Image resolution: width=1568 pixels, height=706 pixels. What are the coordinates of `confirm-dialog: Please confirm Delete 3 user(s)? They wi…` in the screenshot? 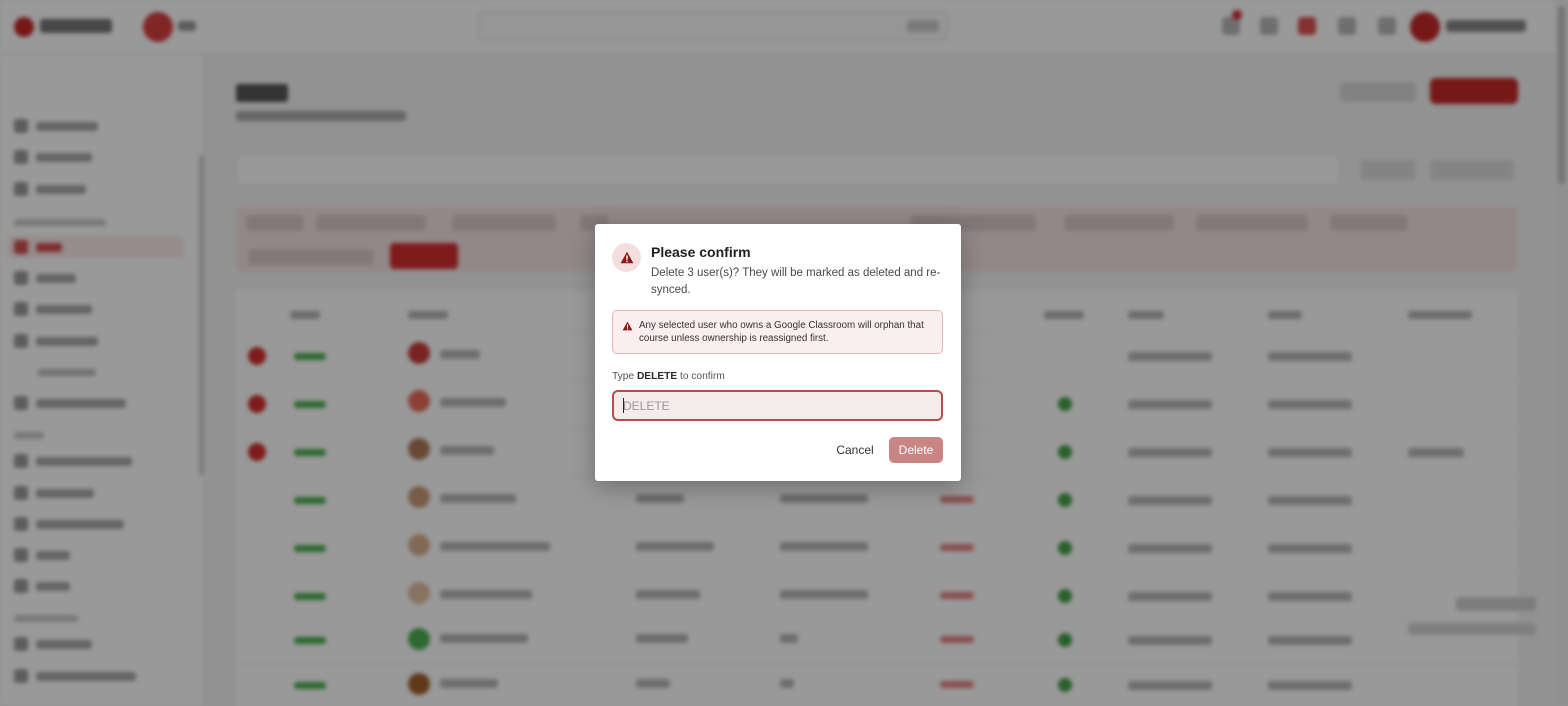 It's located at (778, 352).